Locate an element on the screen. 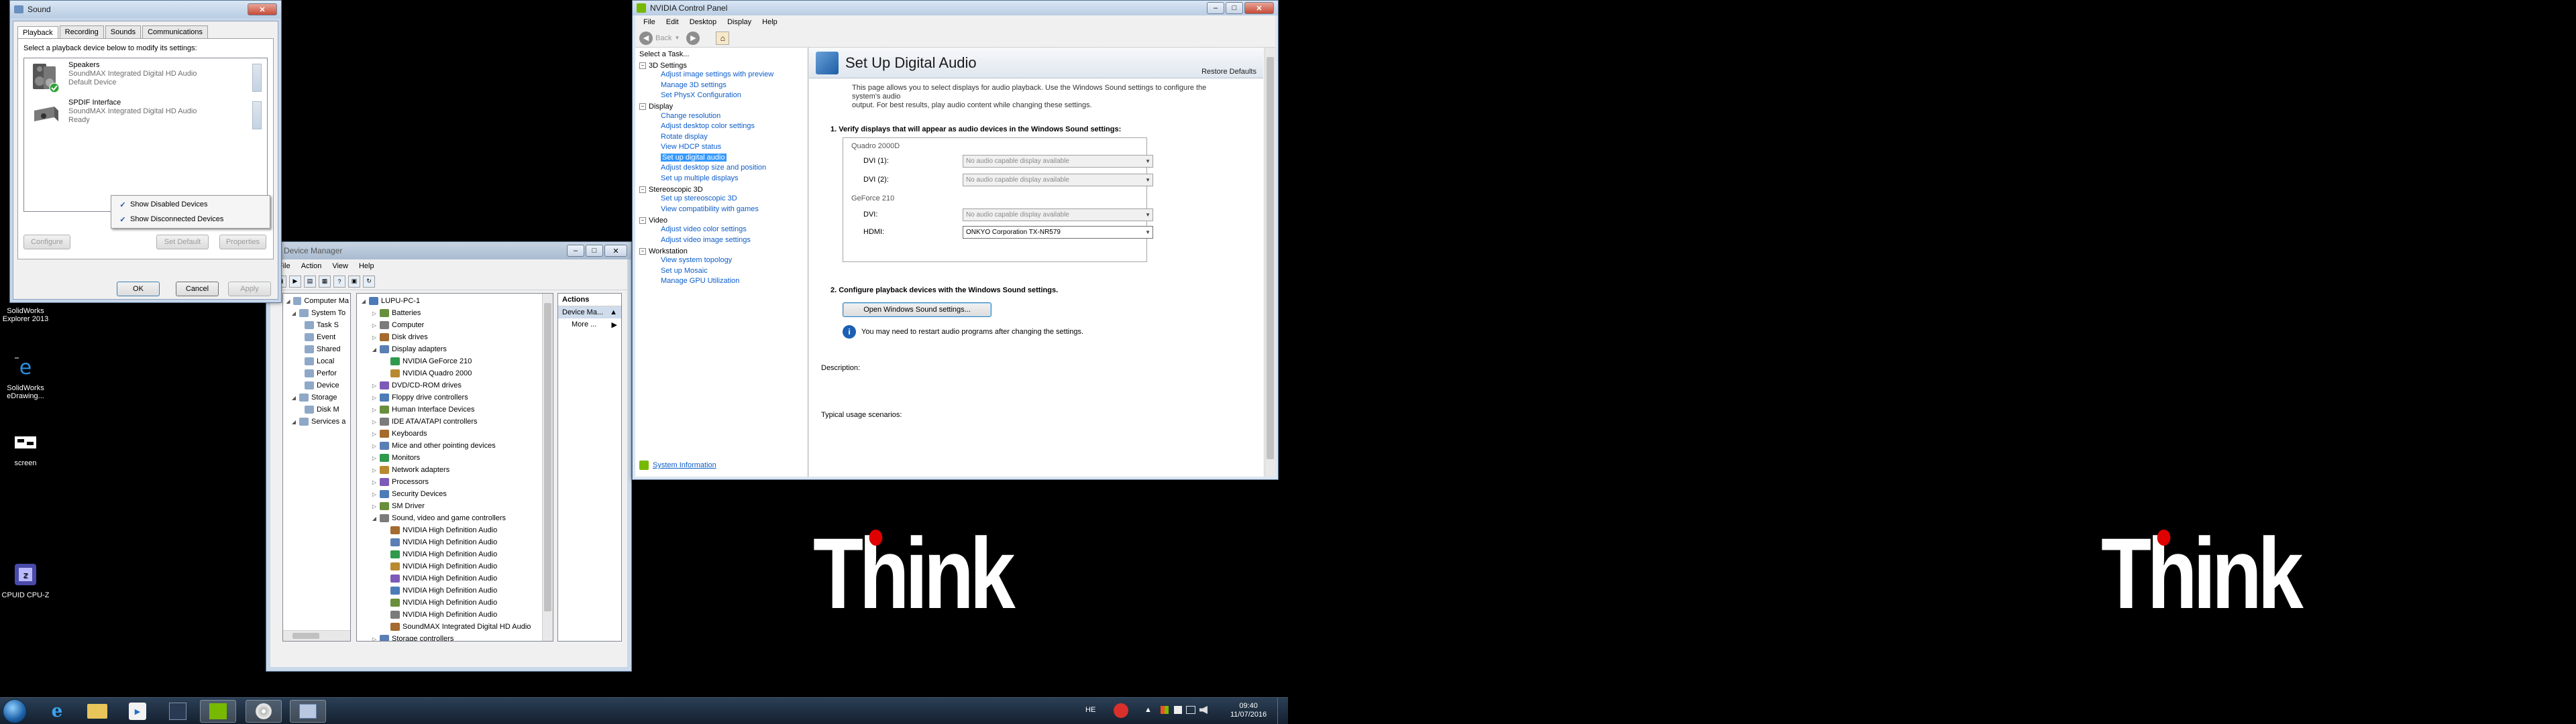 This screenshot has height=724, width=2576. device-tree-item: ▷ Monitors is located at coordinates (455, 458).